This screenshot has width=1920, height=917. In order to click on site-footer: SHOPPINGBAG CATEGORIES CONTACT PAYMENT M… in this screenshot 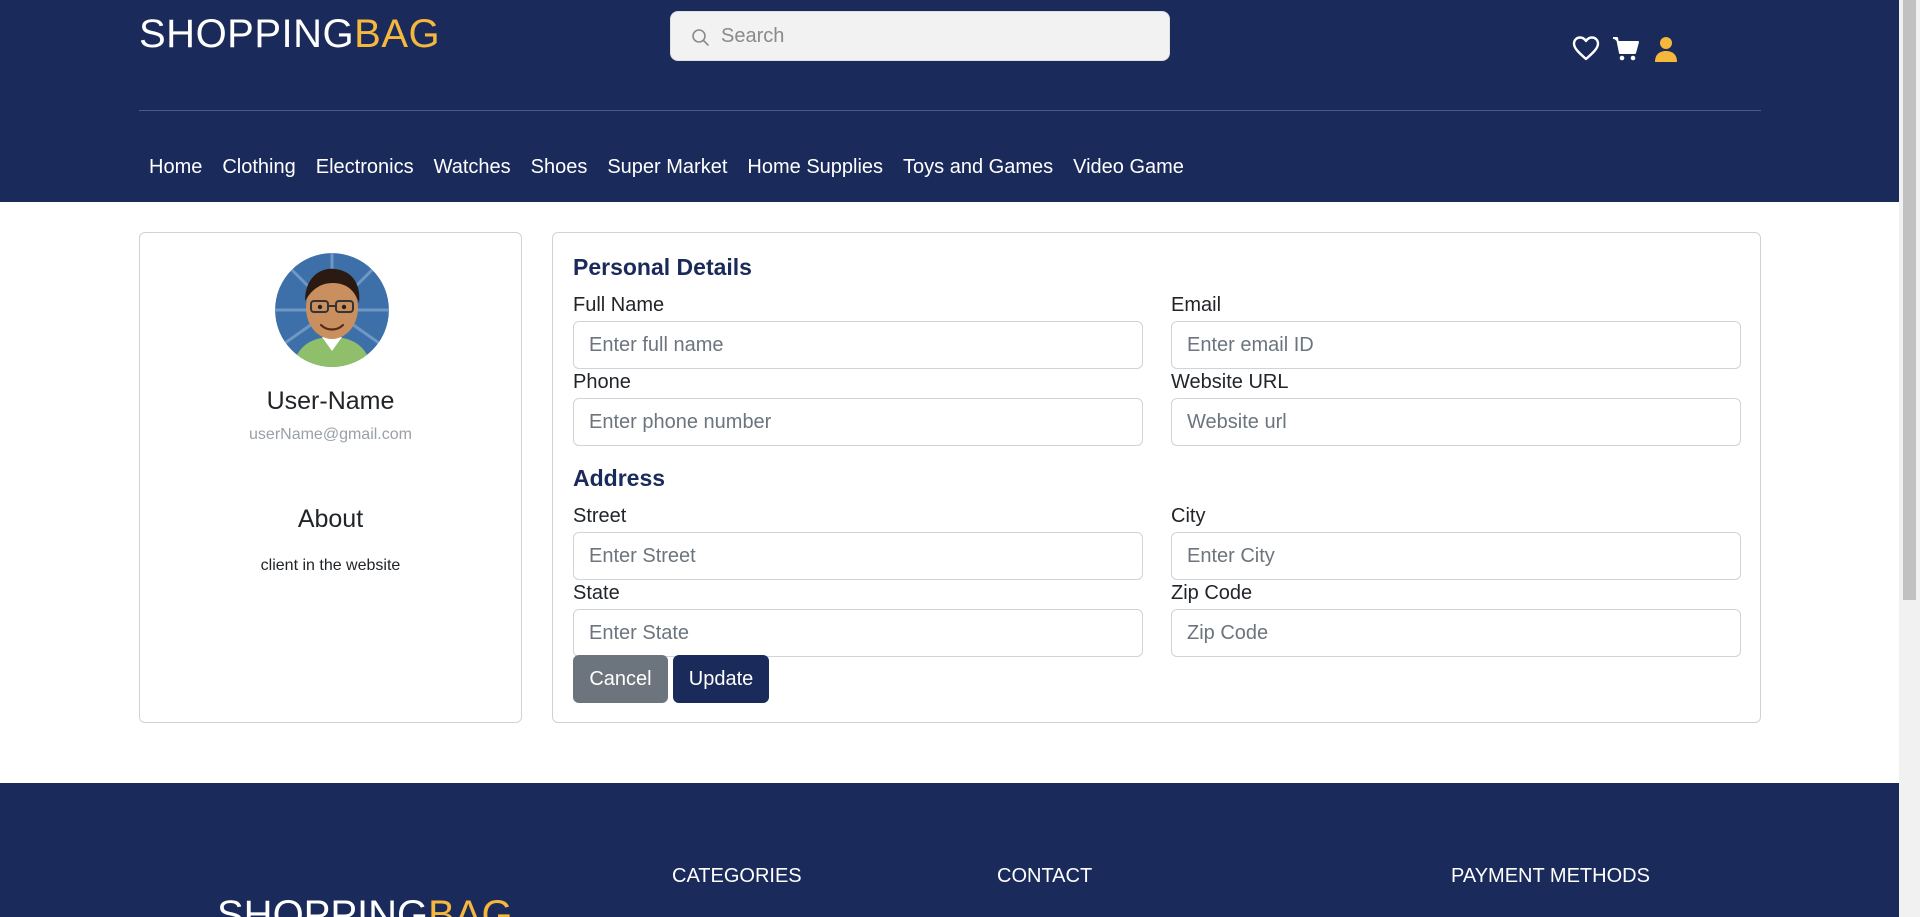, I will do `click(949, 850)`.